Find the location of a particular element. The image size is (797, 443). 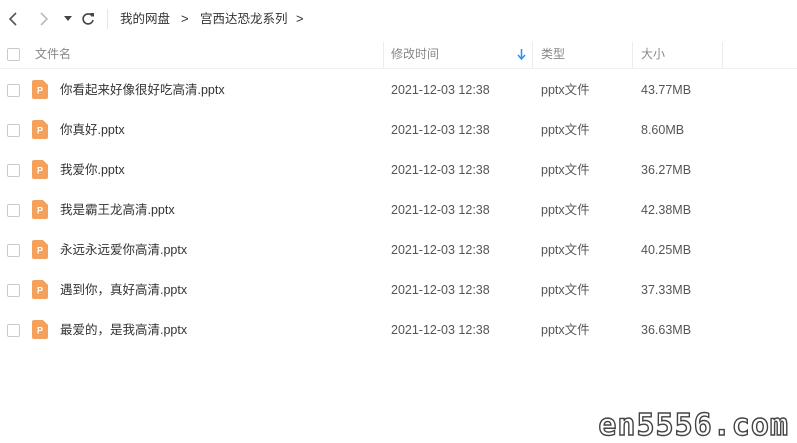

history-dropdown-button is located at coordinates (68, 19).